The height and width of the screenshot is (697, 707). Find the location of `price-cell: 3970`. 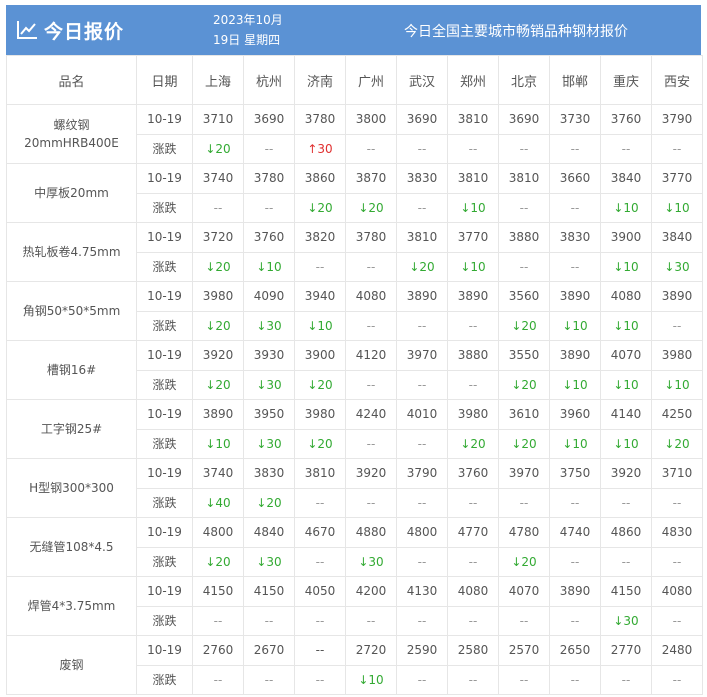

price-cell: 3970 is located at coordinates (422, 355).